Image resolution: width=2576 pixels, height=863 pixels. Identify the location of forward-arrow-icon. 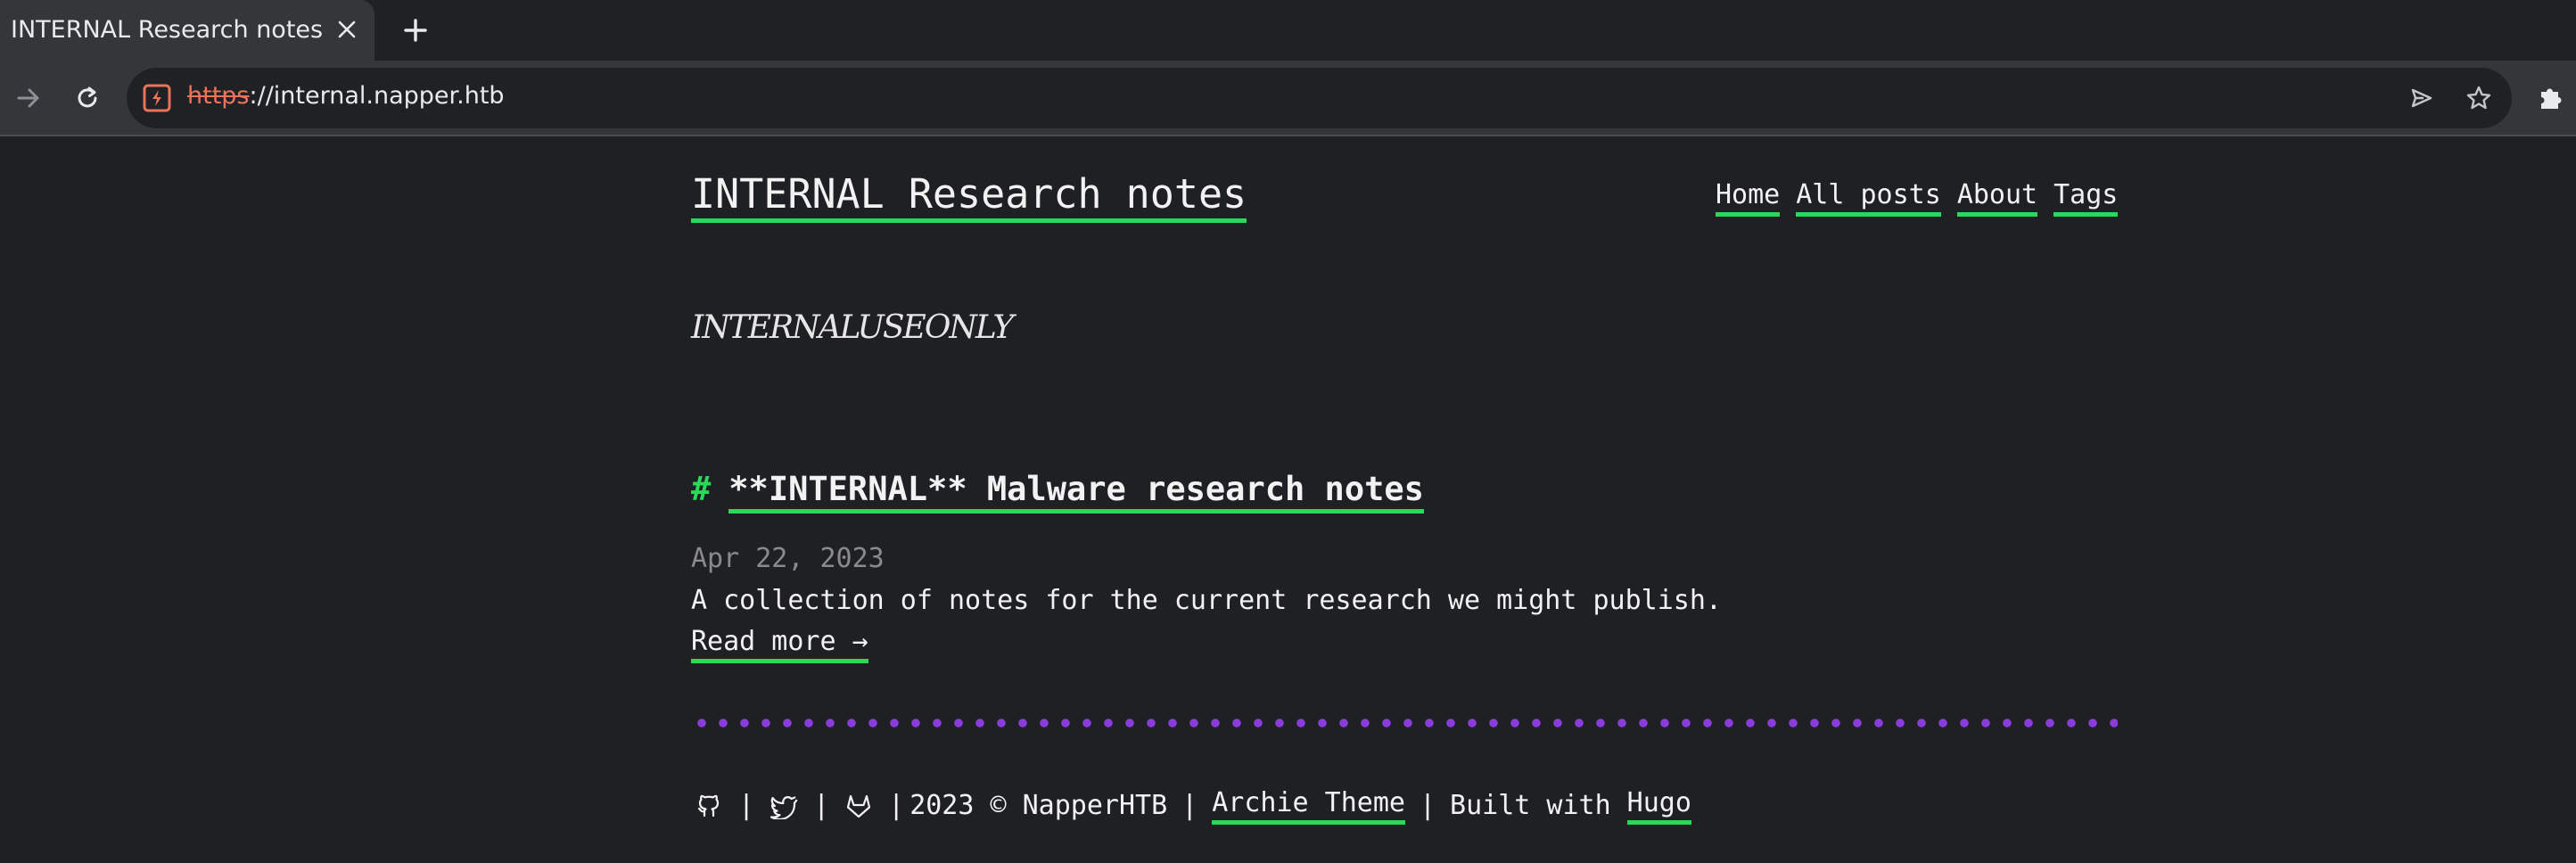
(28, 98).